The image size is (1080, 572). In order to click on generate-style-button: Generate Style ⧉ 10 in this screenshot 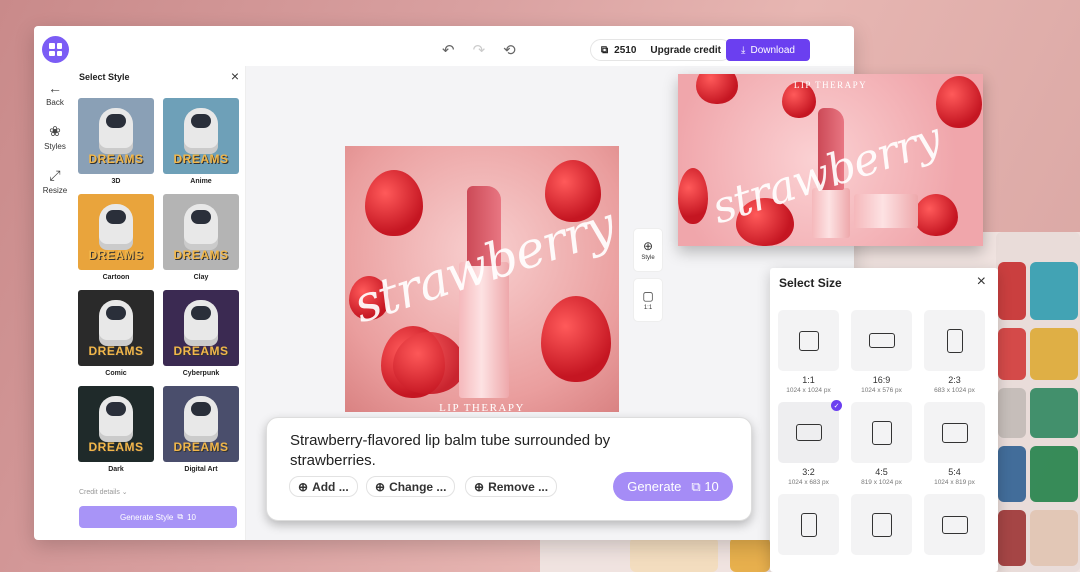, I will do `click(158, 517)`.